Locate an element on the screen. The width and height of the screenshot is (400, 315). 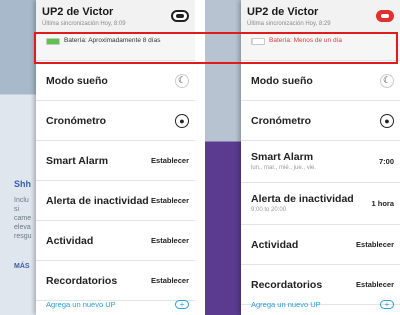
battery-row: Batería: Menos de un día is located at coordinates (320, 46).